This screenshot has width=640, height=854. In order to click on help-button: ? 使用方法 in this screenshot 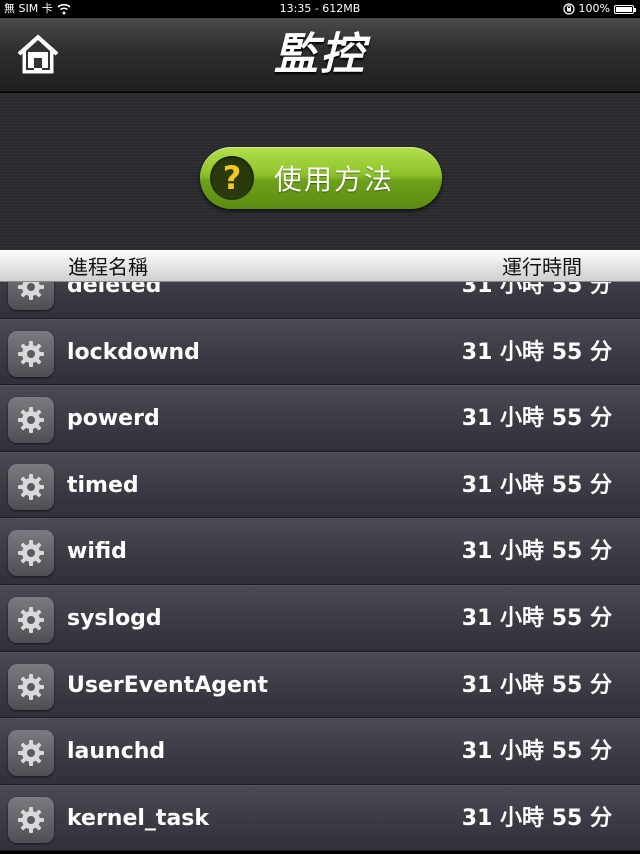, I will do `click(321, 178)`.